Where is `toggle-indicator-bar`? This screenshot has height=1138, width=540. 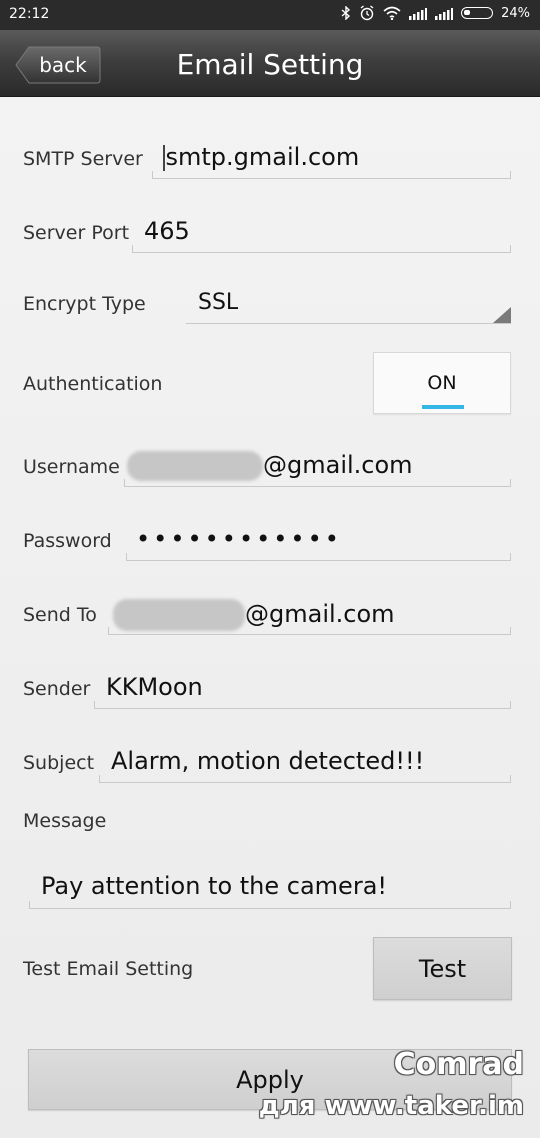 toggle-indicator-bar is located at coordinates (443, 407).